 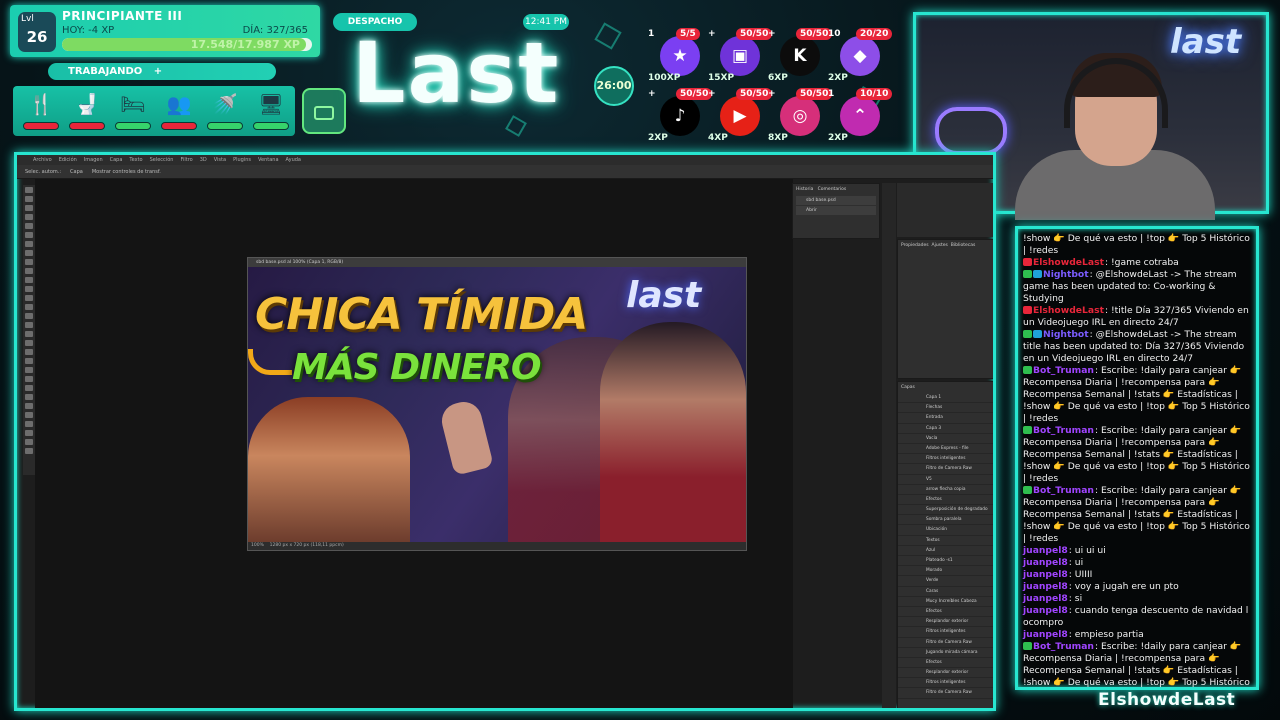 What do you see at coordinates (860, 118) in the screenshot?
I see `reward-item: ⌃ 1 10/10 2XP` at bounding box center [860, 118].